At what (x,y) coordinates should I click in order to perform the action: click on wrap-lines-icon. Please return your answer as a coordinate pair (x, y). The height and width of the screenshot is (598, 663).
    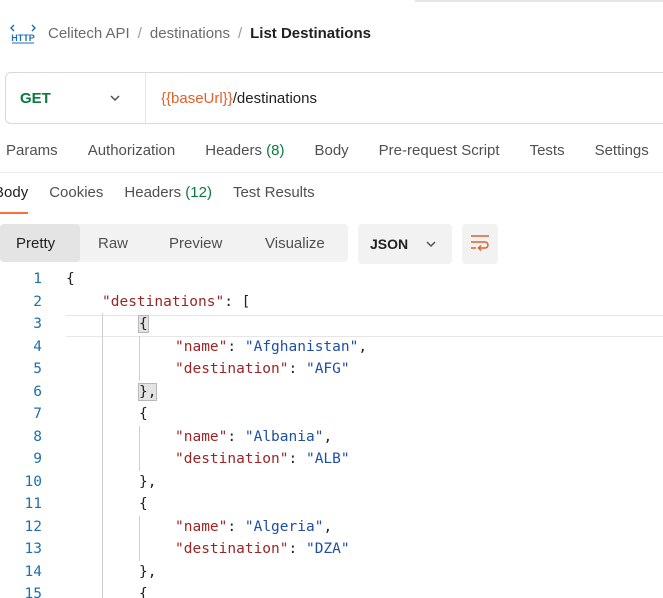
    Looking at the image, I should click on (480, 244).